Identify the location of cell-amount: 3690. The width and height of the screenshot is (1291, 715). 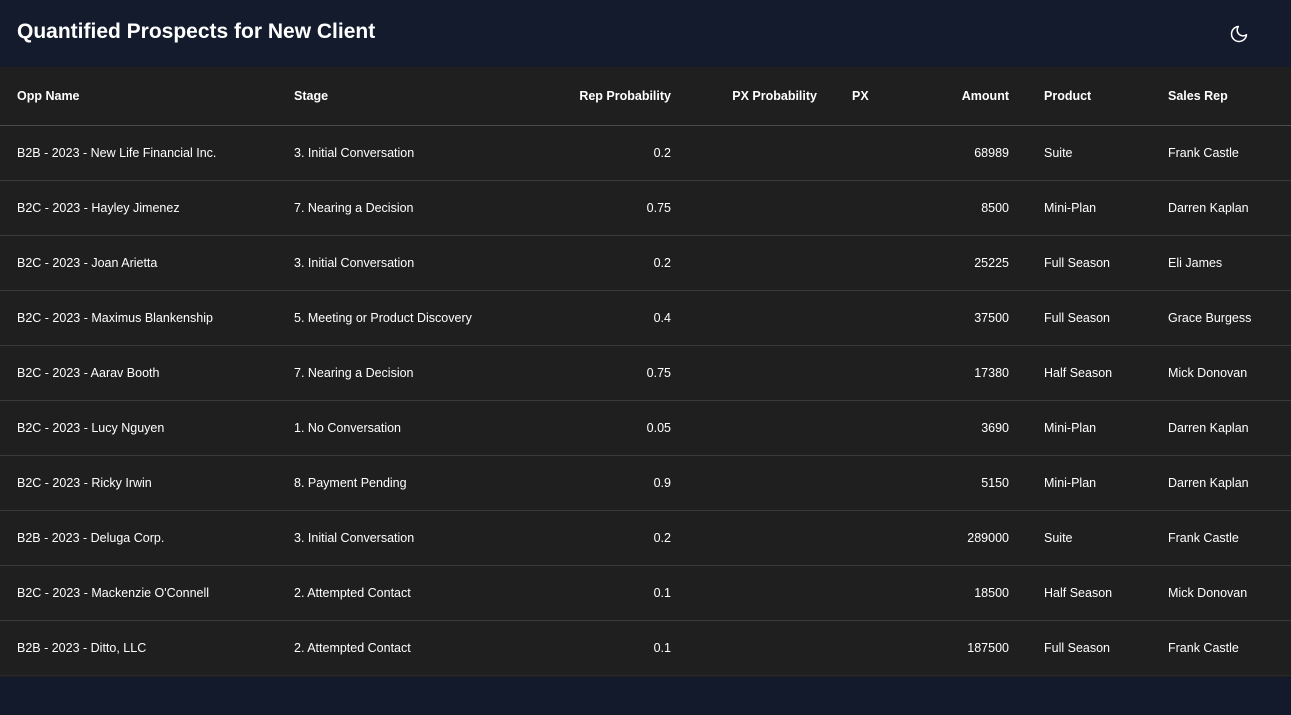
(939, 428).